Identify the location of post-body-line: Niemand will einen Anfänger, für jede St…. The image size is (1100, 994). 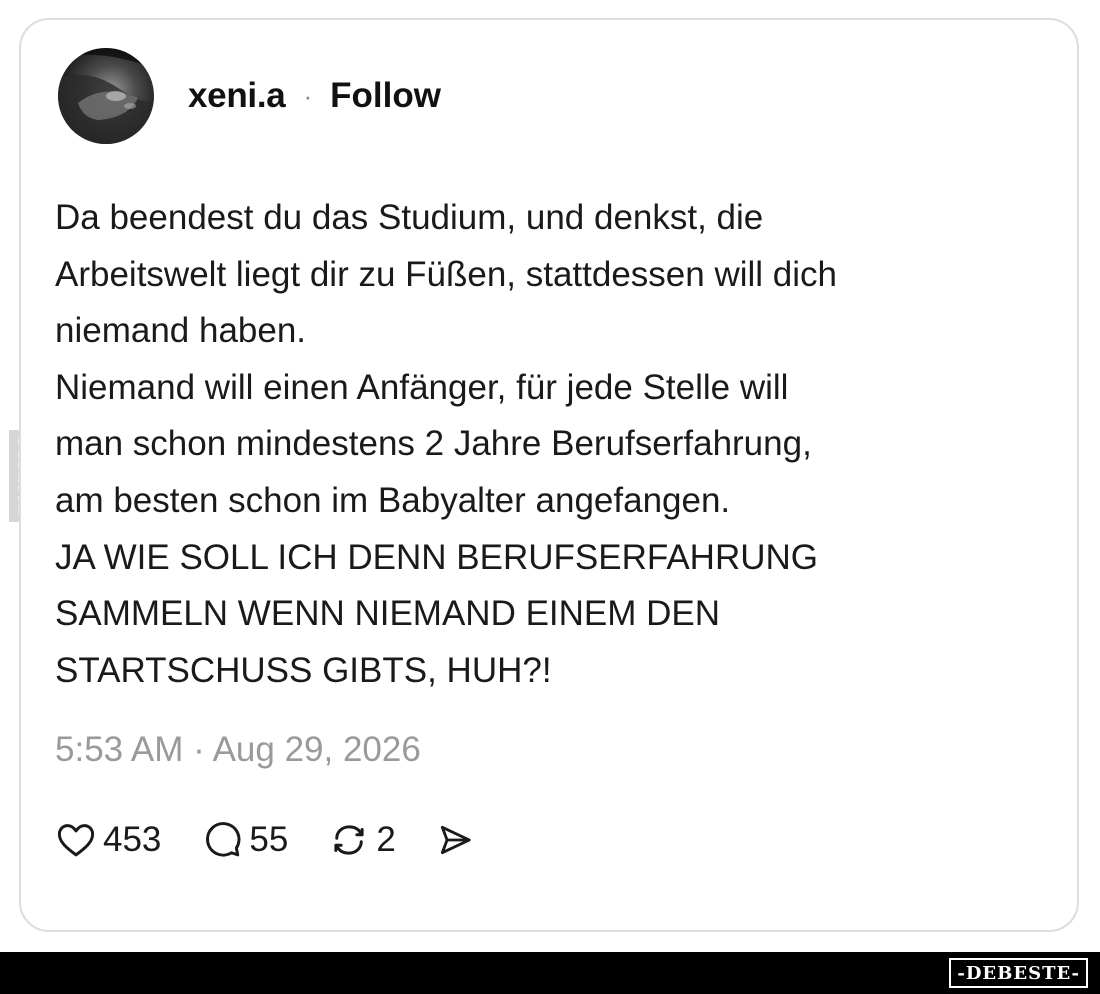
(422, 387).